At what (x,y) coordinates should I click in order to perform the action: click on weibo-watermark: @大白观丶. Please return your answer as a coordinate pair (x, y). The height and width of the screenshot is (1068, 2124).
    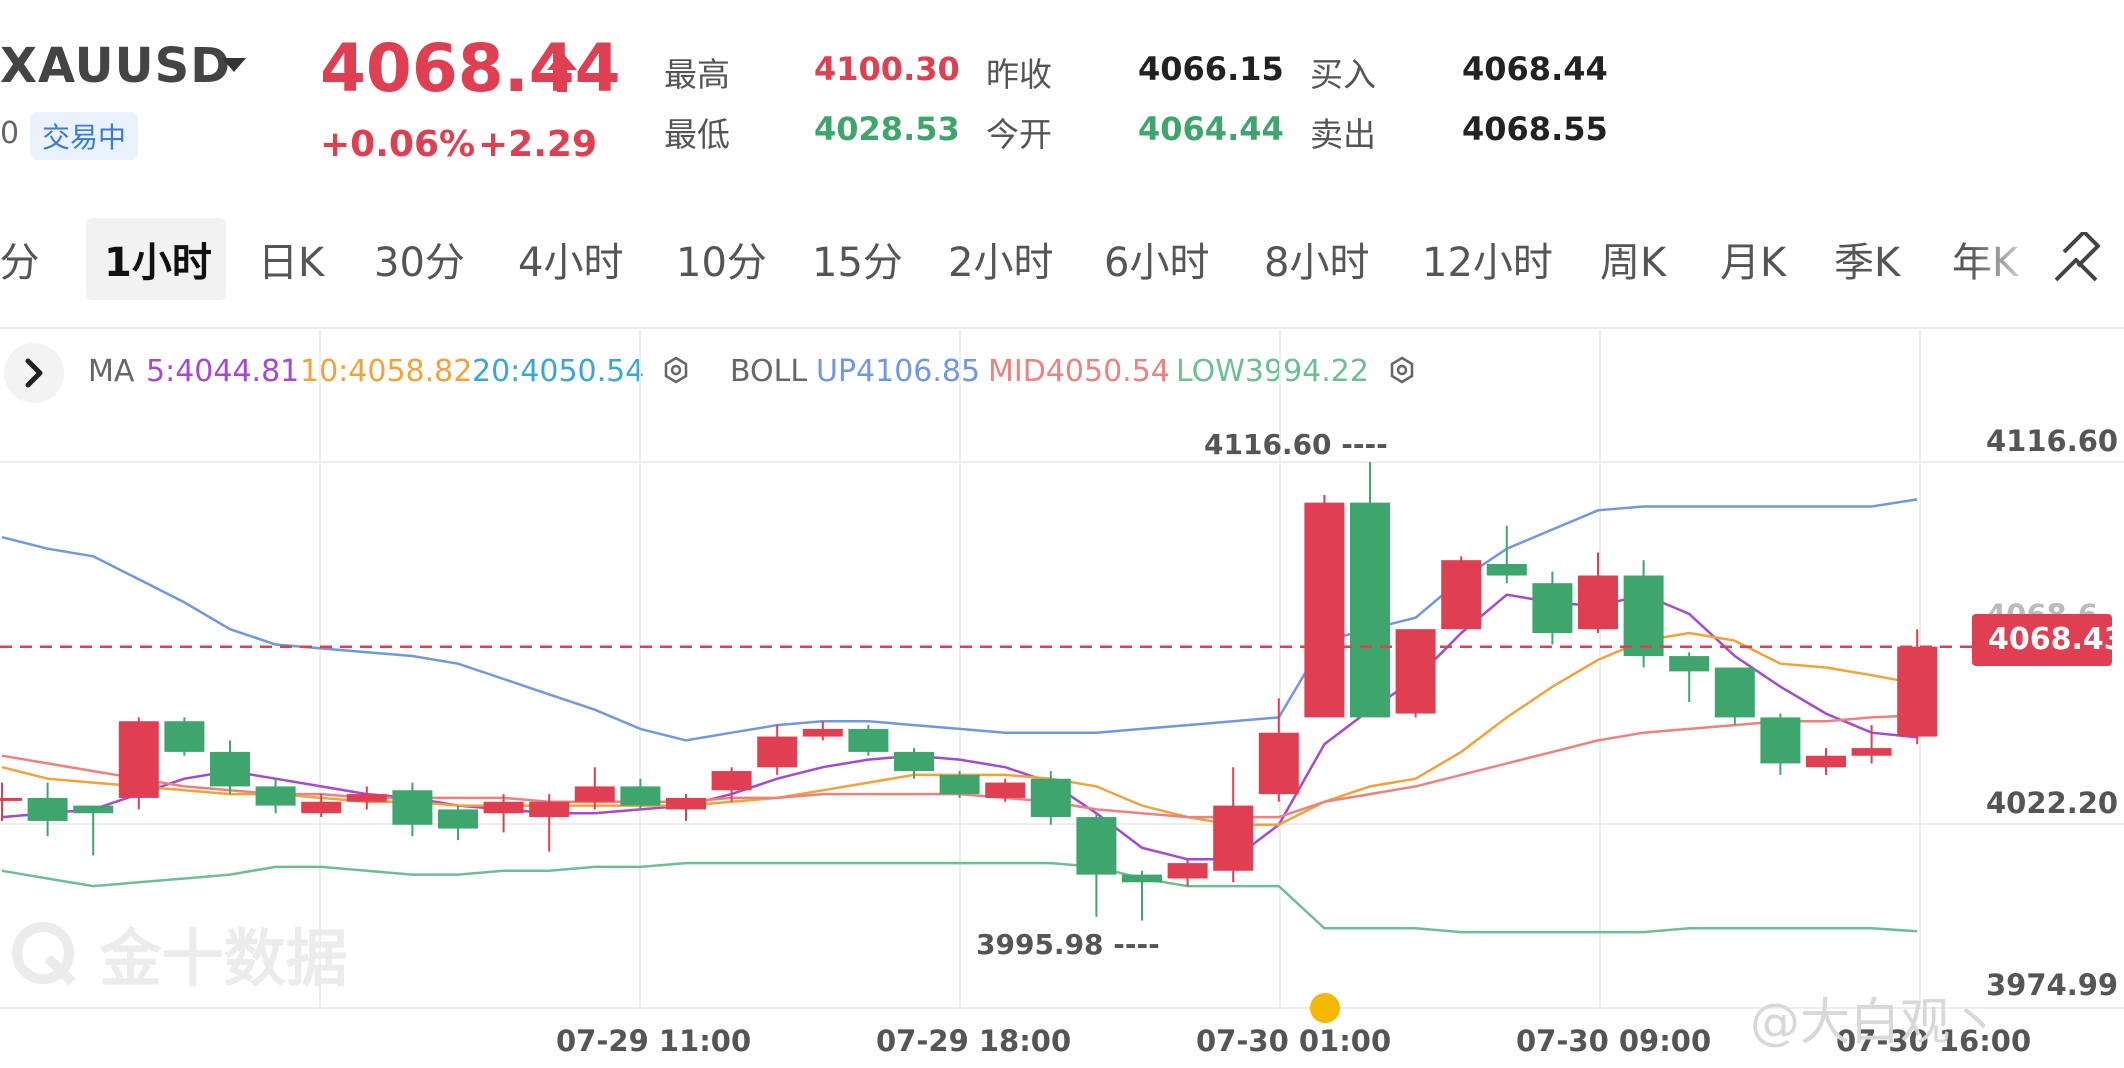
    Looking at the image, I should click on (1875, 1022).